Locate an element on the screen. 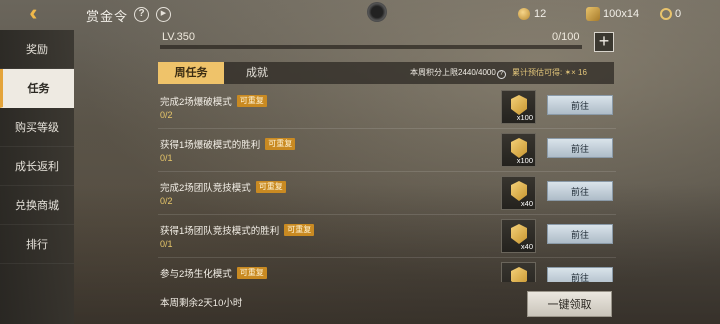 The height and width of the screenshot is (324, 720). currency-key-value: 0 is located at coordinates (678, 14).